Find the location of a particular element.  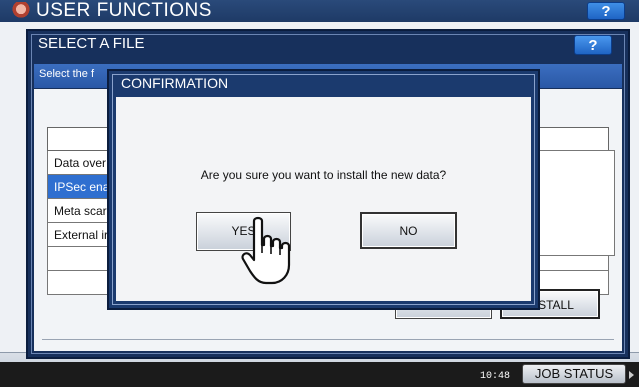

arrow-right-icon is located at coordinates (631, 375).